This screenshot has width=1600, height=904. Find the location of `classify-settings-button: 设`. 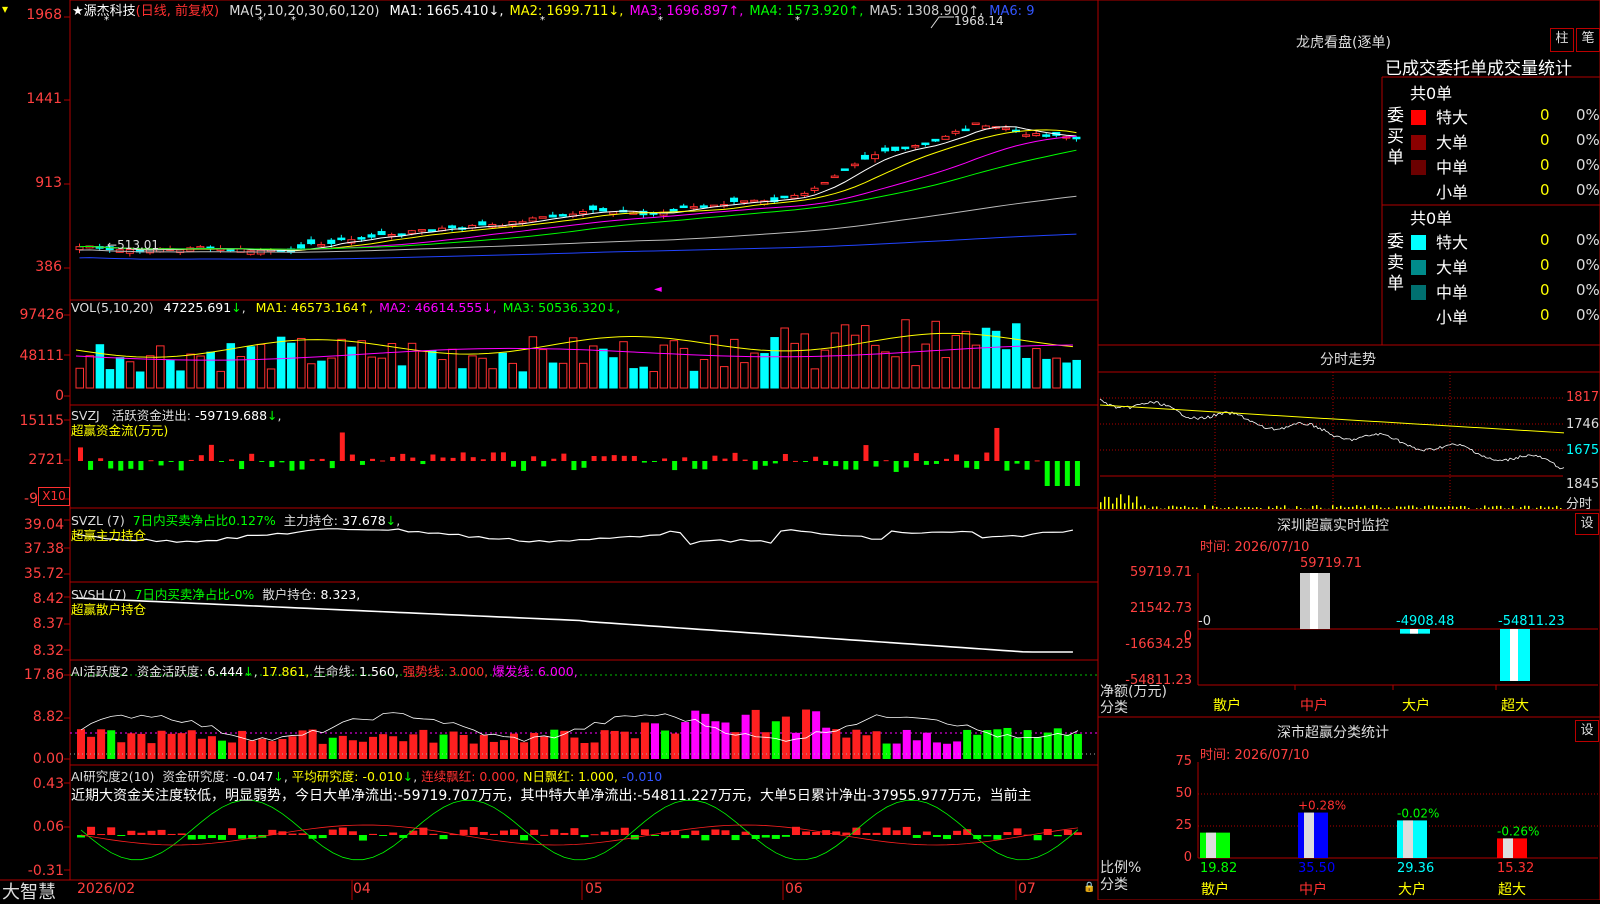

classify-settings-button: 设 is located at coordinates (1587, 731).